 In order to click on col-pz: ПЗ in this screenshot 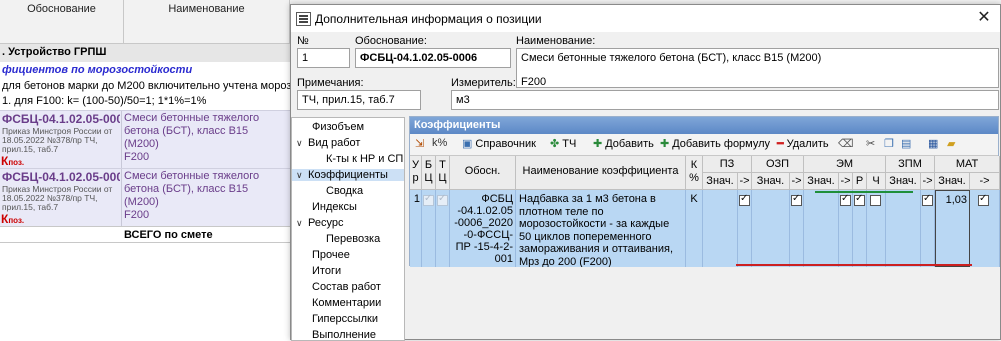, I will do `click(727, 164)`.